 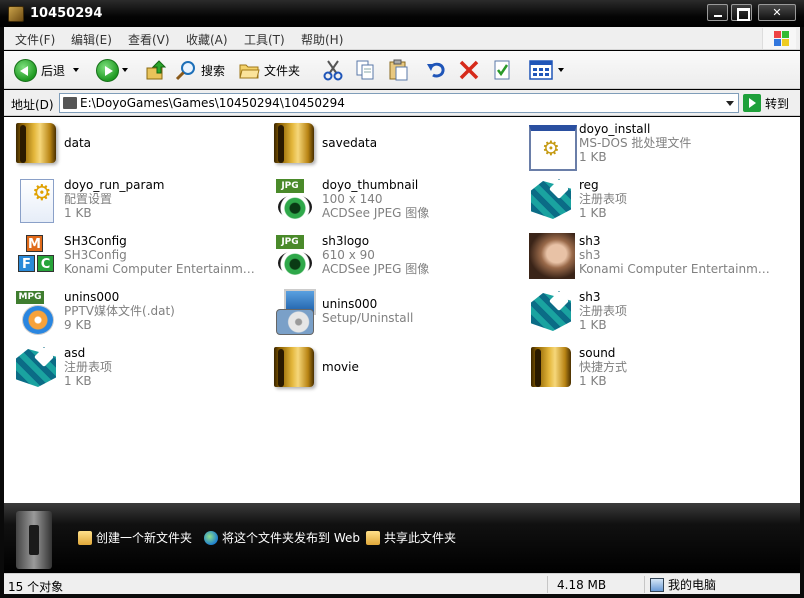 I want to click on menu-view: 查看(V), so click(x=149, y=39).